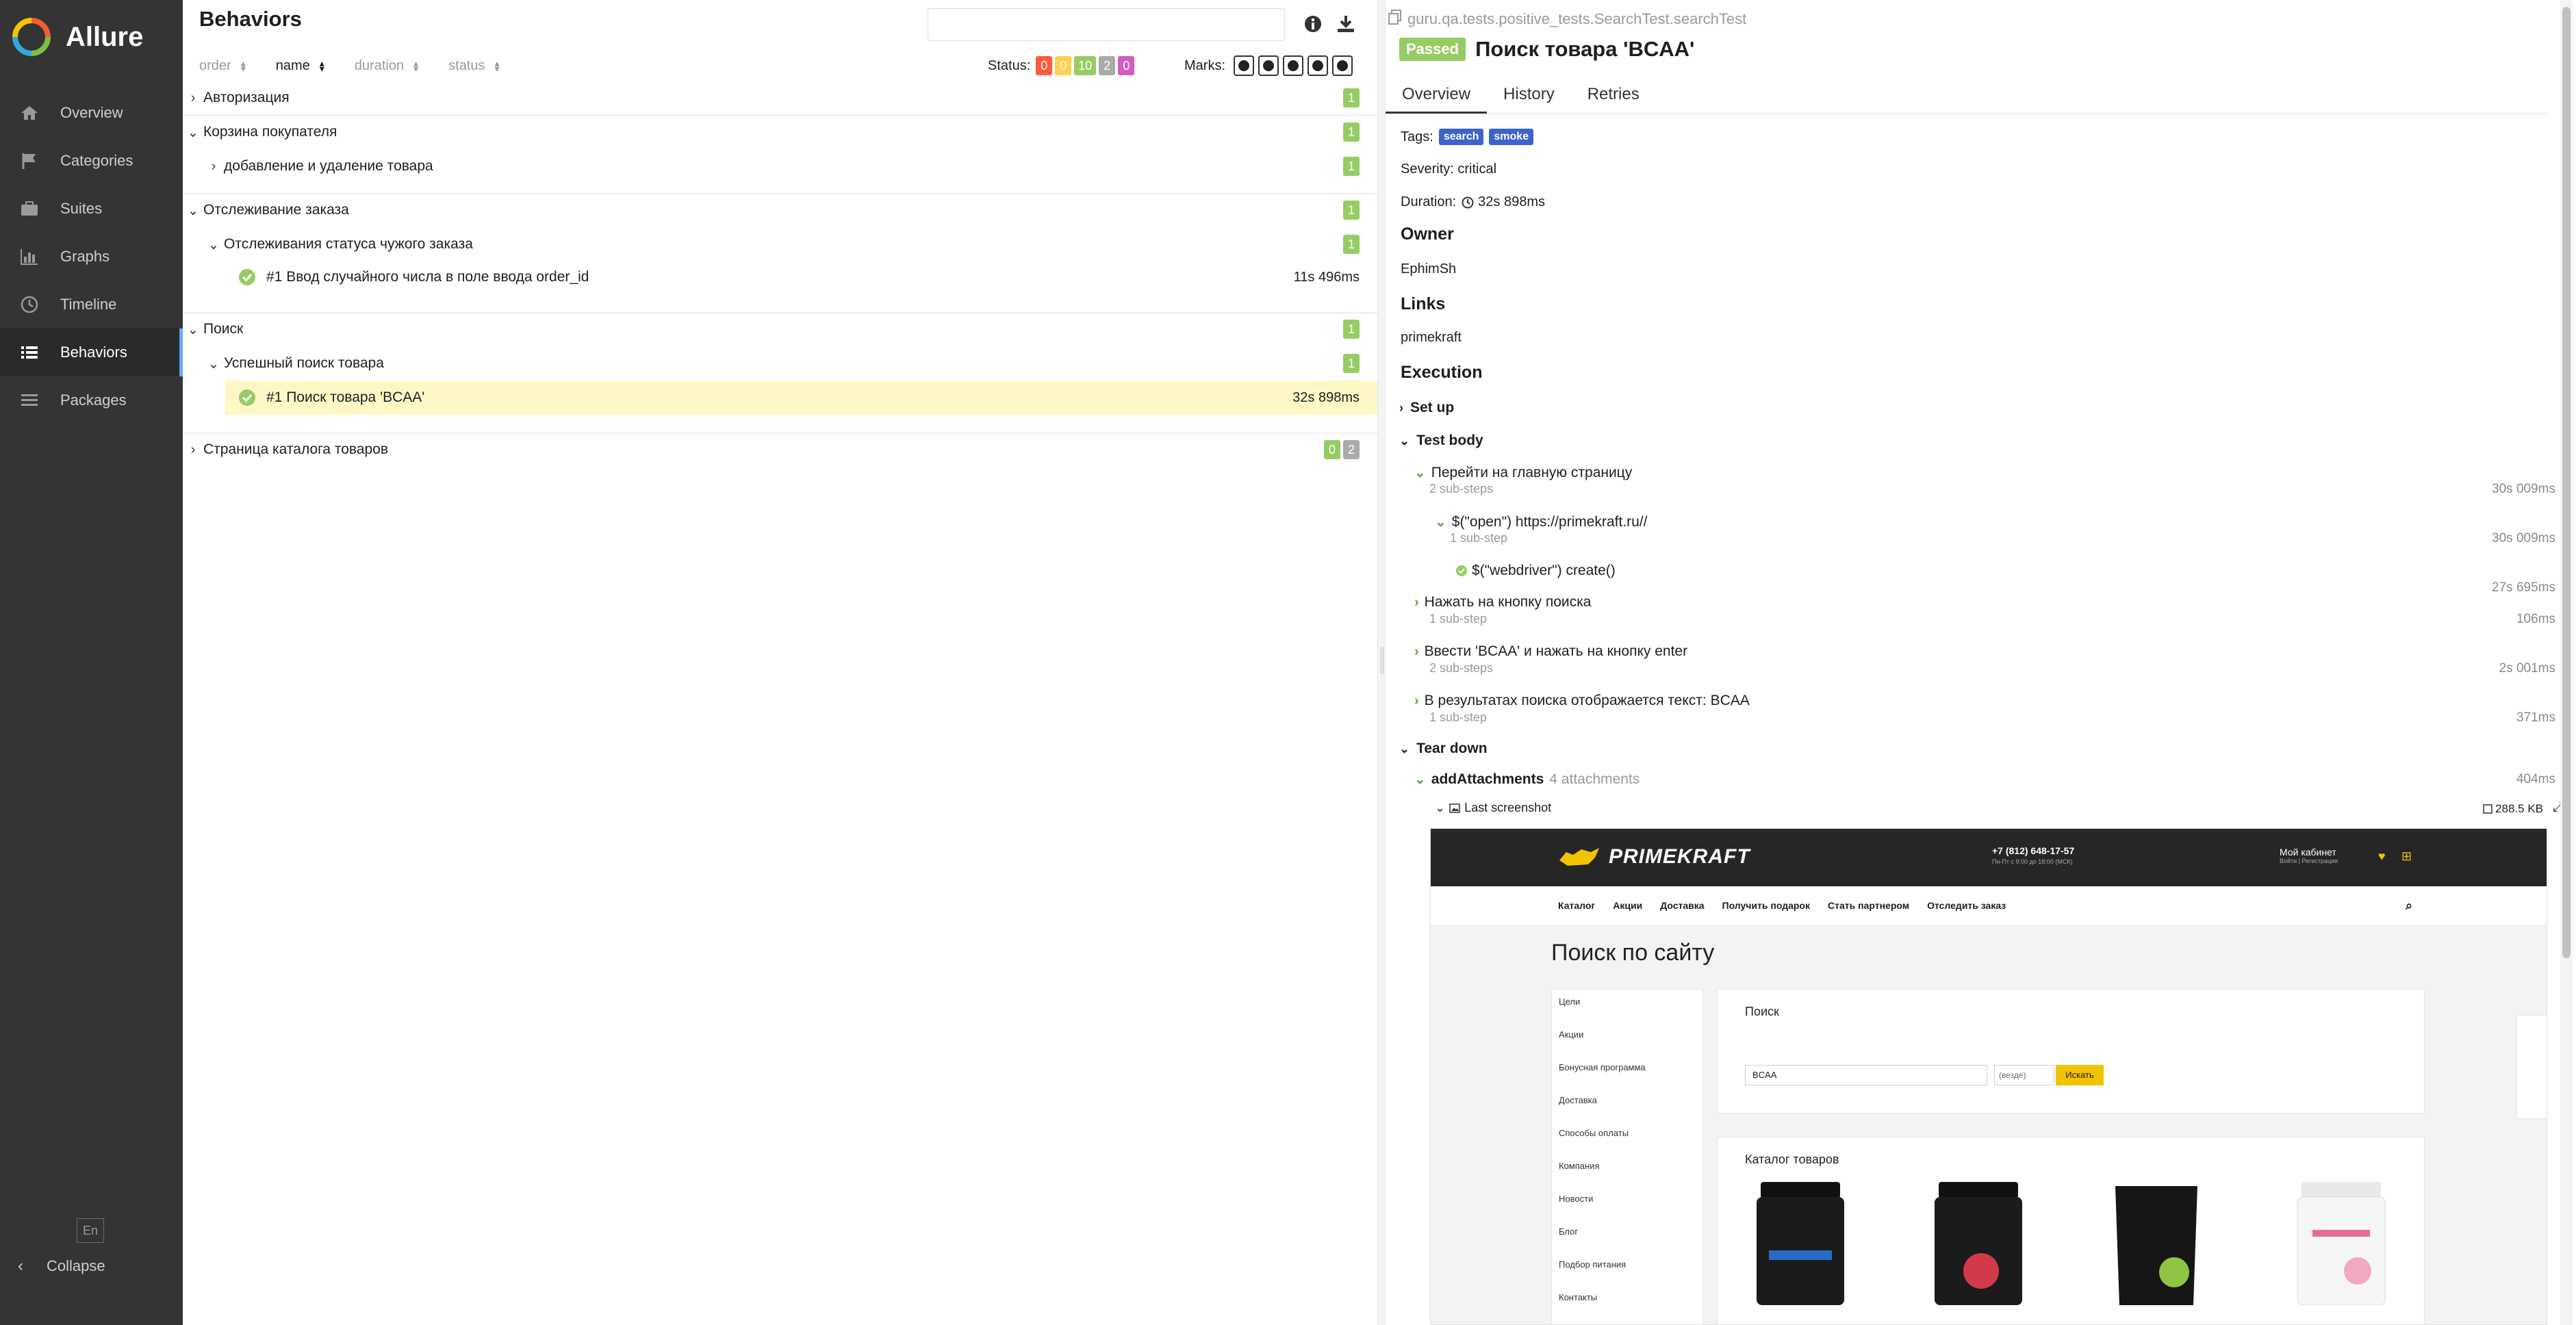 The height and width of the screenshot is (1325, 2576). I want to click on step-name: $("webdriver") create(), so click(1544, 570).